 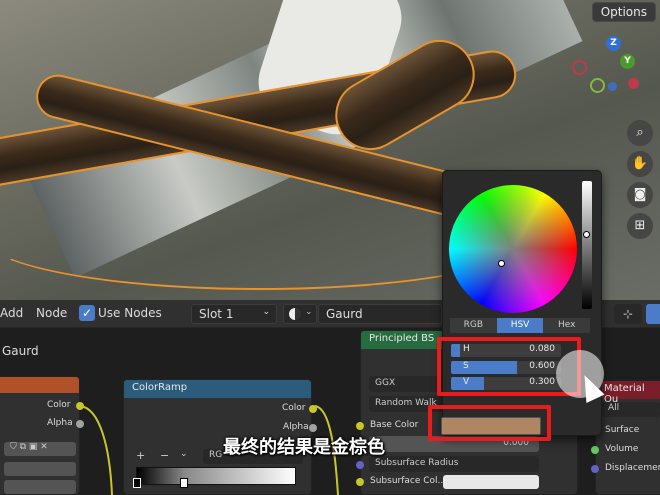 I want to click on material-browse-button: ⌄, so click(x=300, y=314).